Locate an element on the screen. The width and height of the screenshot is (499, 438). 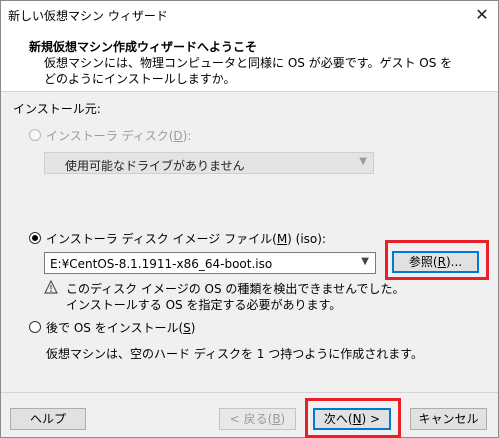
next-button: 次へ(N) > is located at coordinates (352, 419).